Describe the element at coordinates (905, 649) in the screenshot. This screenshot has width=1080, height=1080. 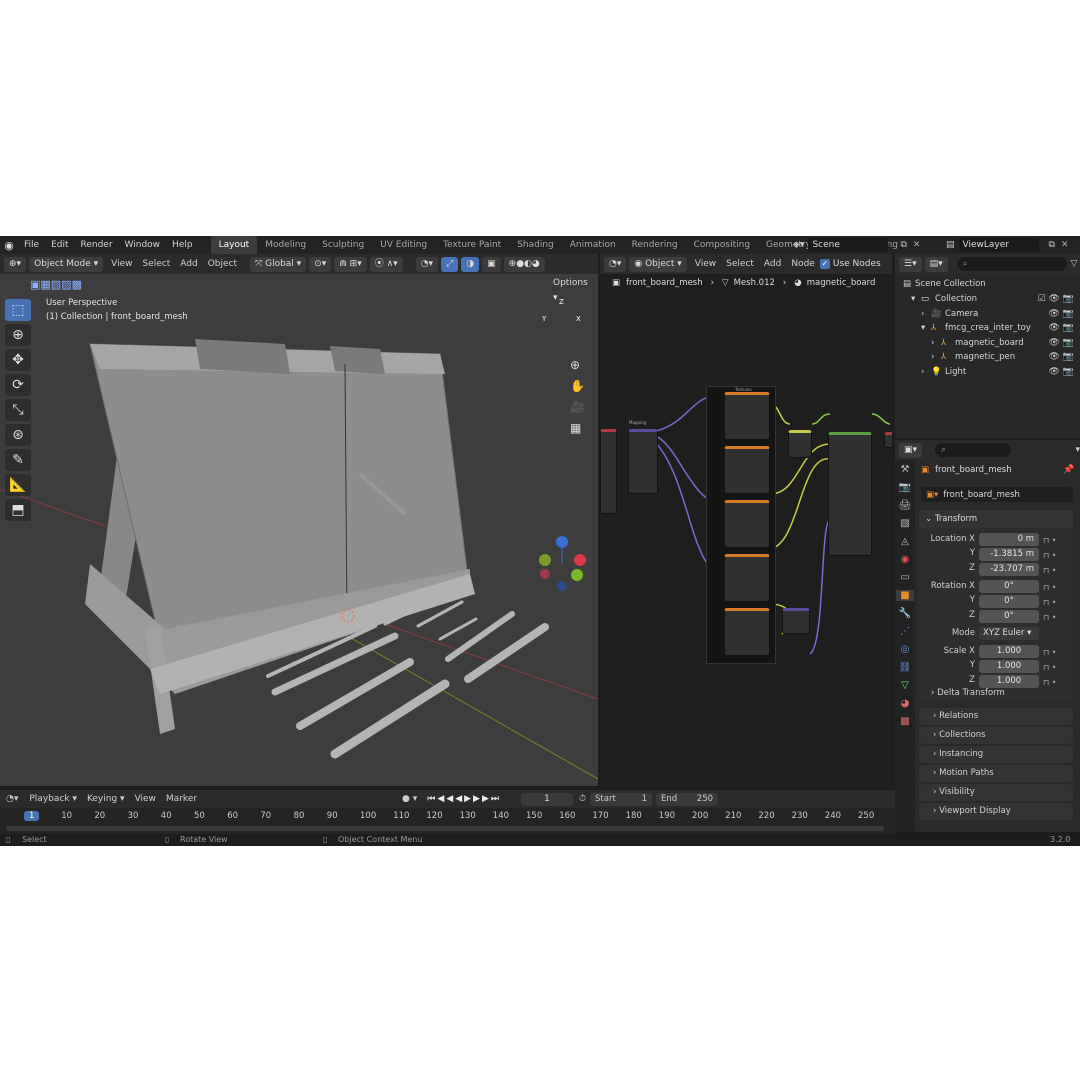
I see `physics-tab-icon: ◎` at that location.